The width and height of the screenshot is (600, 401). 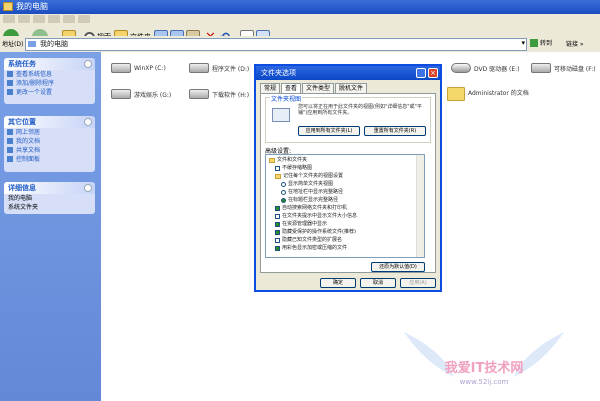 What do you see at coordinates (312, 240) in the screenshot?
I see `setting-label: 隐藏已知文件类型的扩展名` at bounding box center [312, 240].